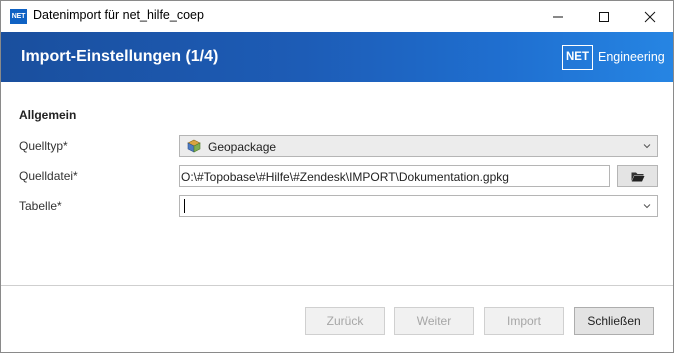 The image size is (674, 353). What do you see at coordinates (184, 206) in the screenshot?
I see `text-cursor` at bounding box center [184, 206].